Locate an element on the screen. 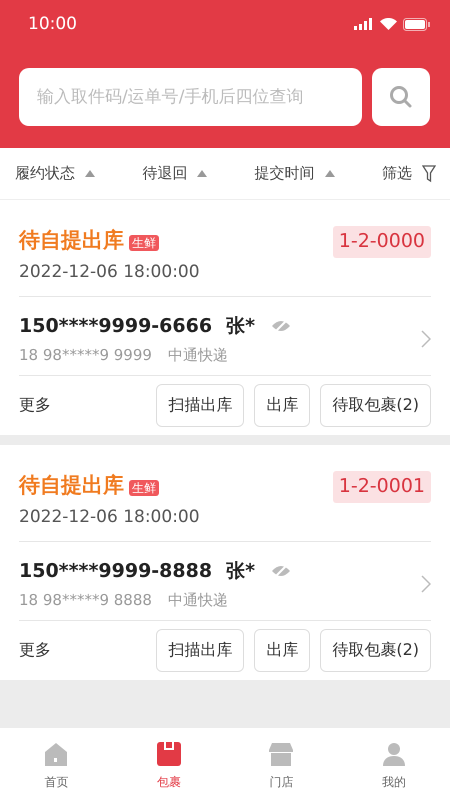 The width and height of the screenshot is (450, 800). sort-dropdown: 履约状态 is located at coordinates (55, 173).